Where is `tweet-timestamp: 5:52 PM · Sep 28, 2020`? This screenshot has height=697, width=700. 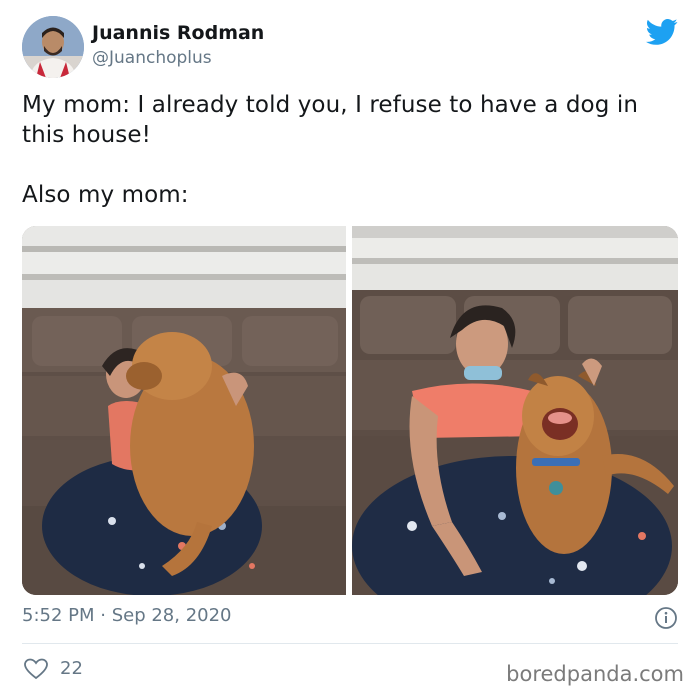 tweet-timestamp: 5:52 PM · Sep 28, 2020 is located at coordinates (127, 615).